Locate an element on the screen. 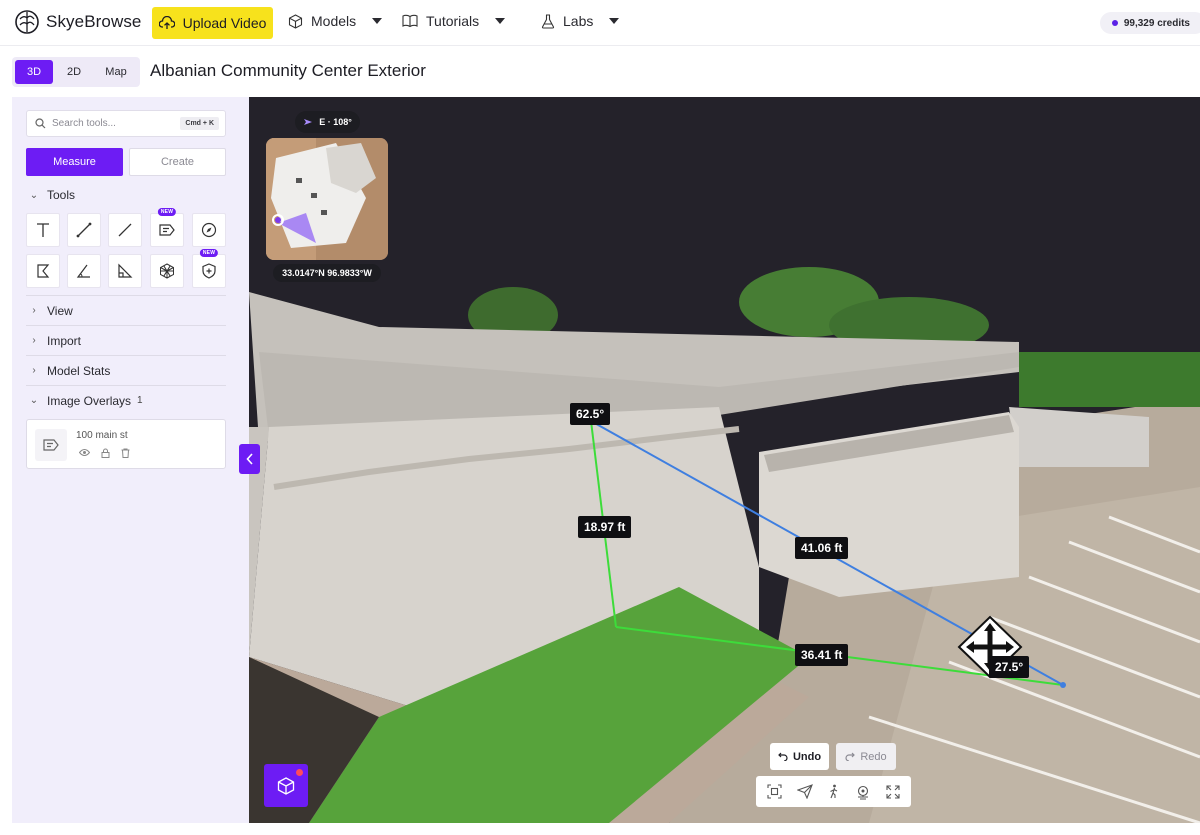  line-measure-icon is located at coordinates (84, 230).